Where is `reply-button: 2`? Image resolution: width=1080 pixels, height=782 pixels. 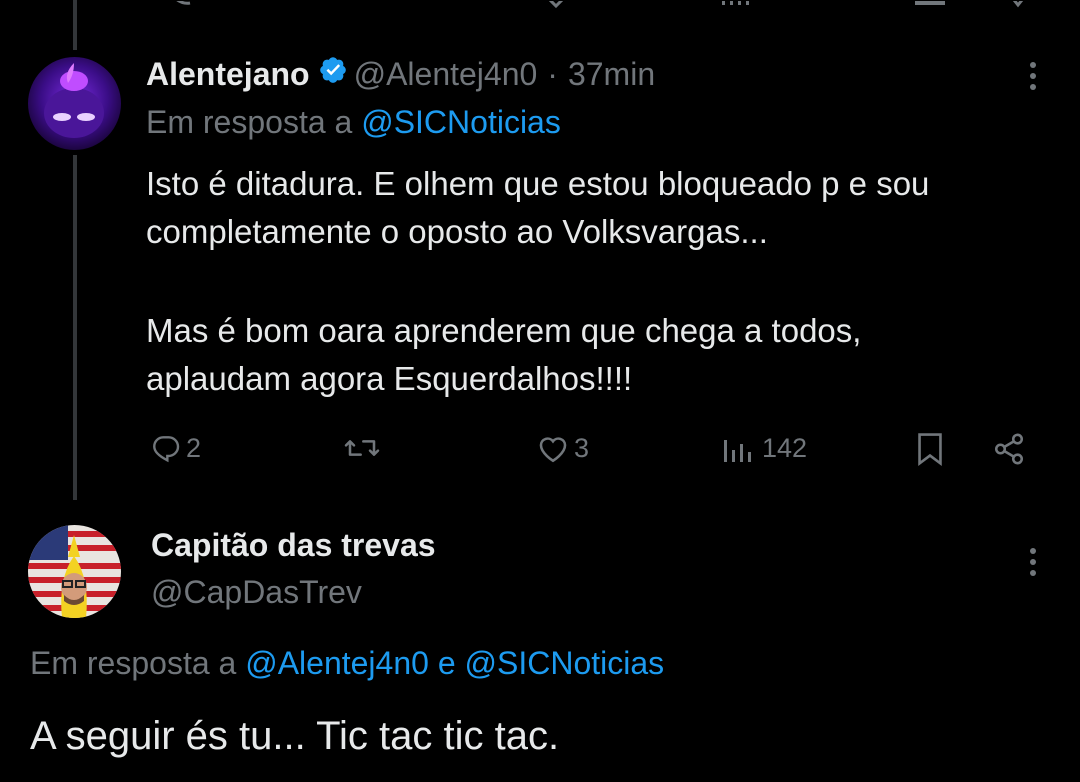 reply-button: 2 is located at coordinates (175, 448).